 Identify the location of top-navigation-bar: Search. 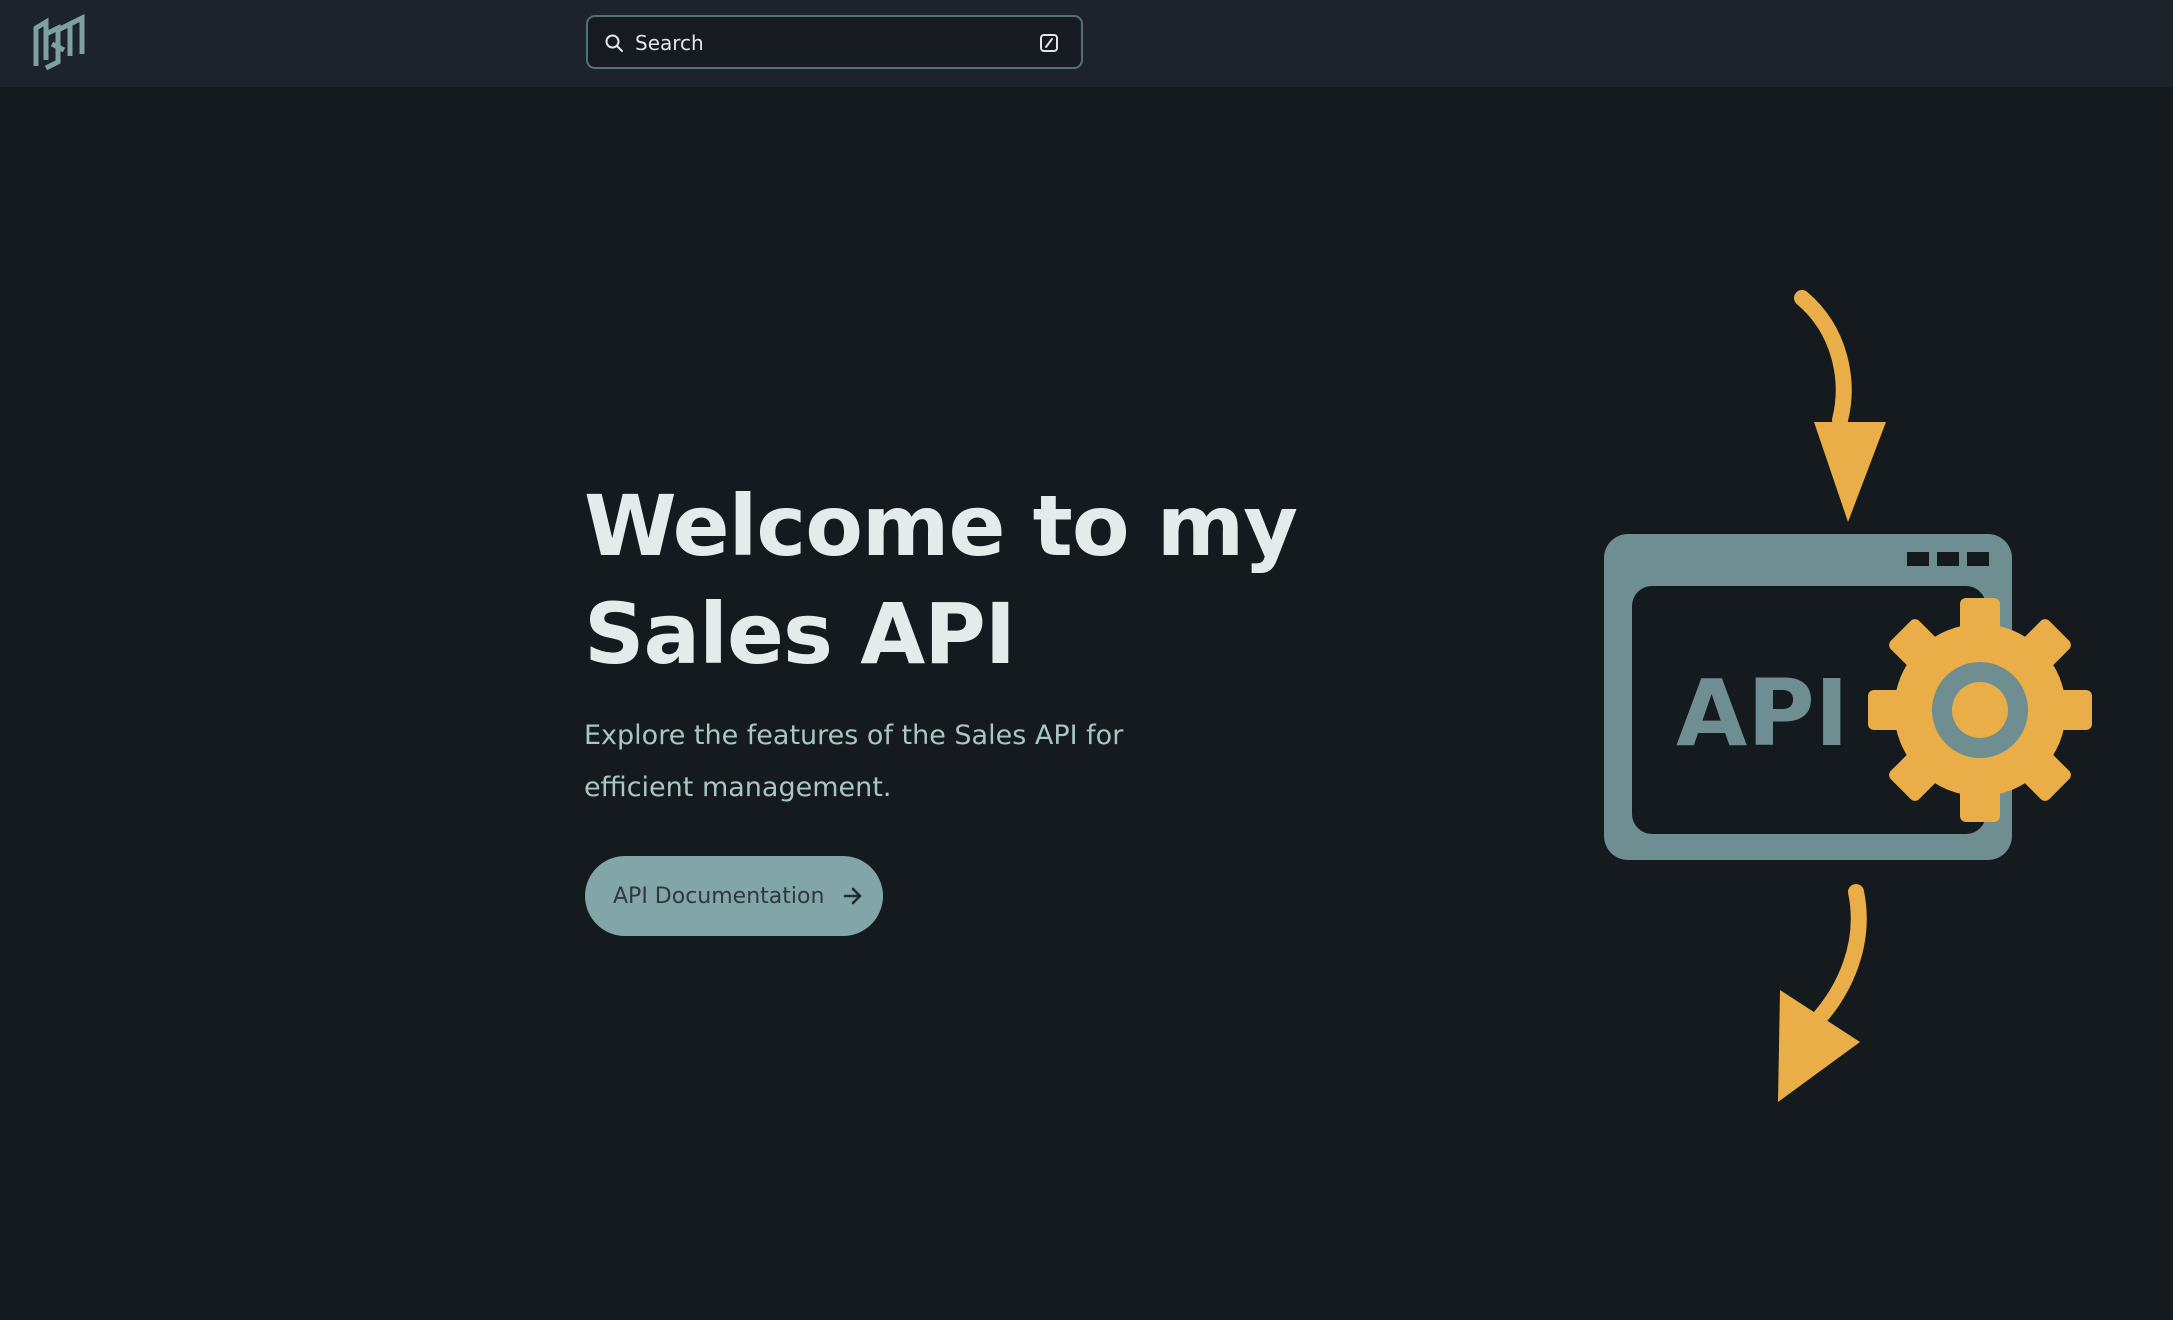
(1086, 43).